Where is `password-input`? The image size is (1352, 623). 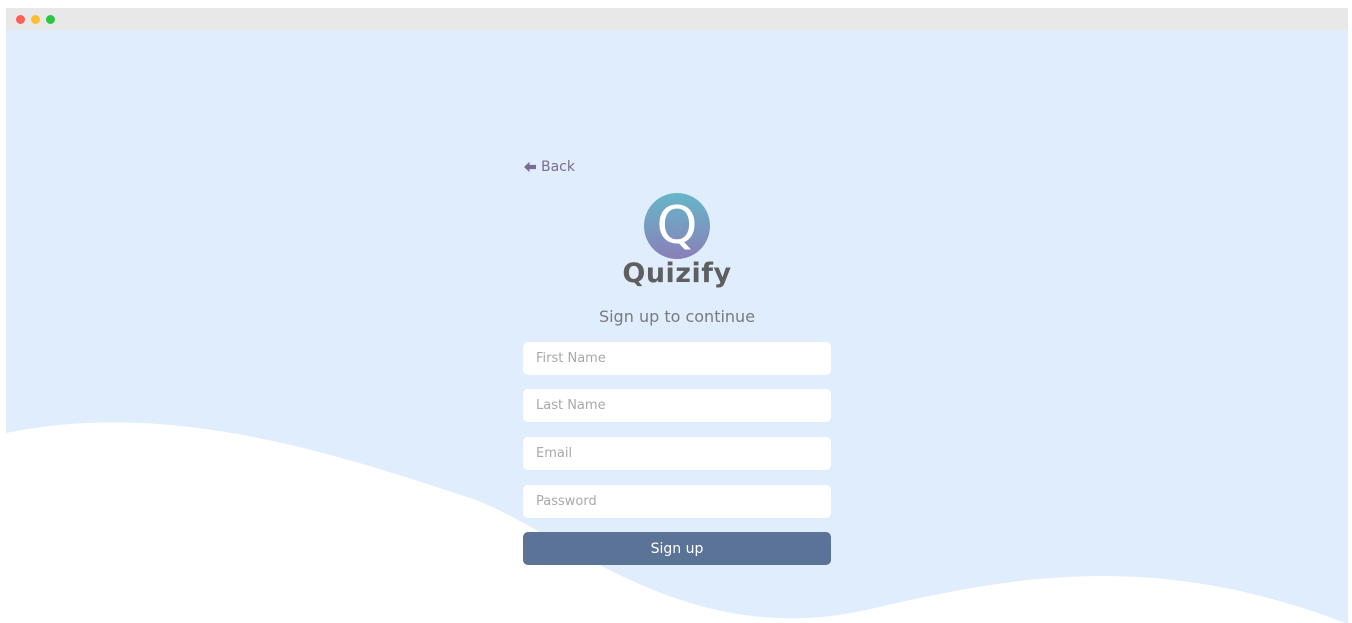
password-input is located at coordinates (677, 501).